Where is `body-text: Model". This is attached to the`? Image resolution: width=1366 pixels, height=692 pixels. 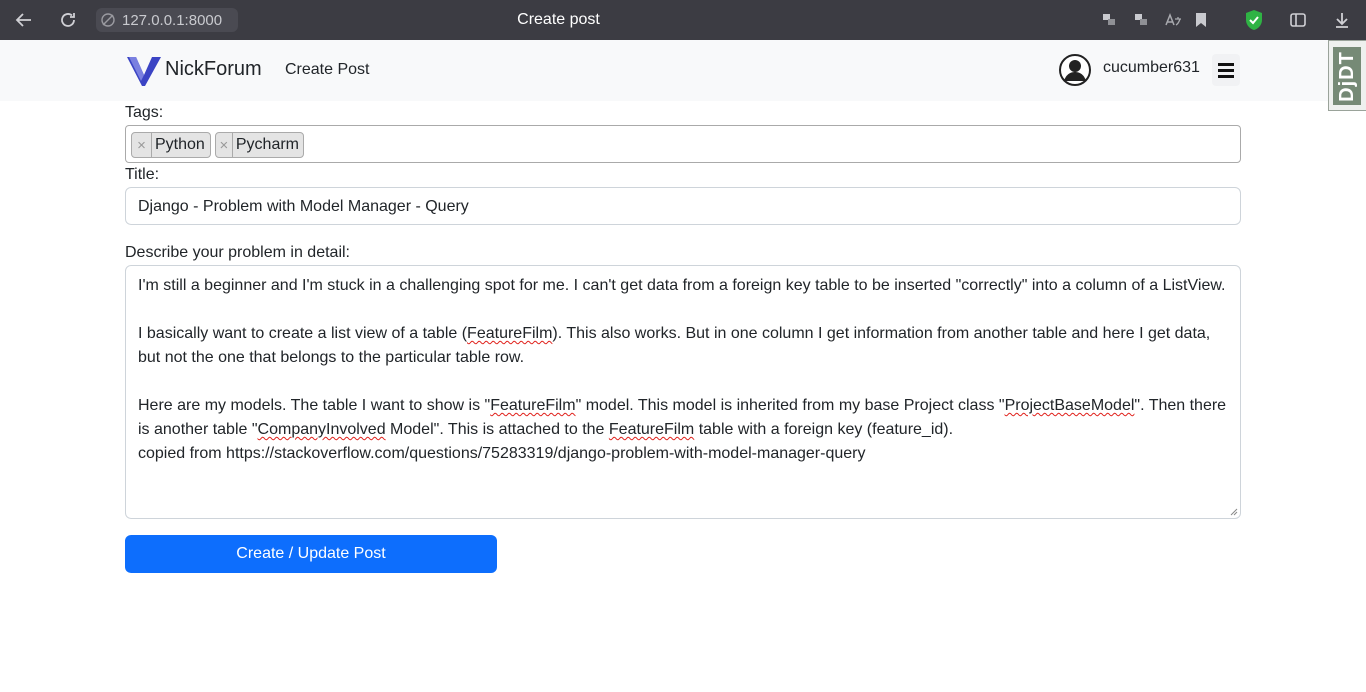
body-text: Model". This is attached to the is located at coordinates (497, 429).